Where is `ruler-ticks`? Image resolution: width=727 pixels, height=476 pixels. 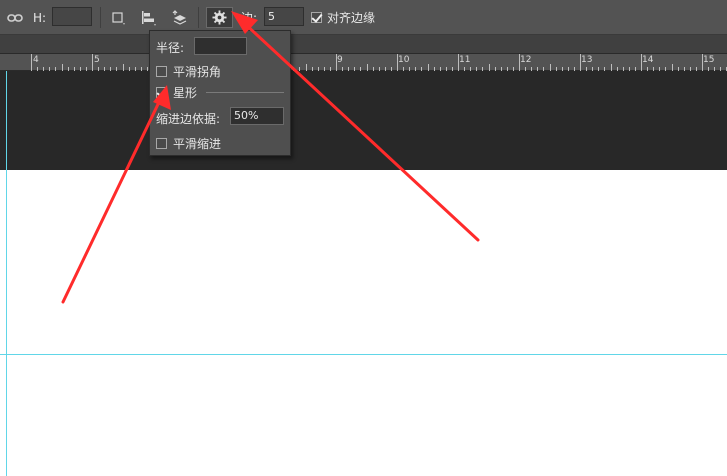 ruler-ticks is located at coordinates (379, 62).